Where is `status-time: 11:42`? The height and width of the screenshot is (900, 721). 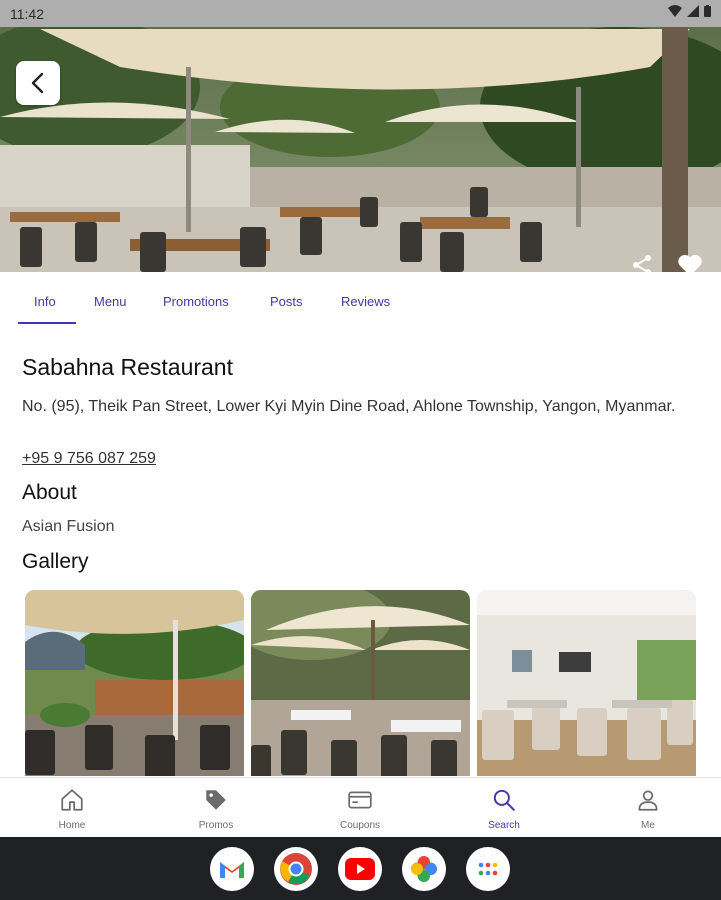
status-time: 11:42 is located at coordinates (27, 14).